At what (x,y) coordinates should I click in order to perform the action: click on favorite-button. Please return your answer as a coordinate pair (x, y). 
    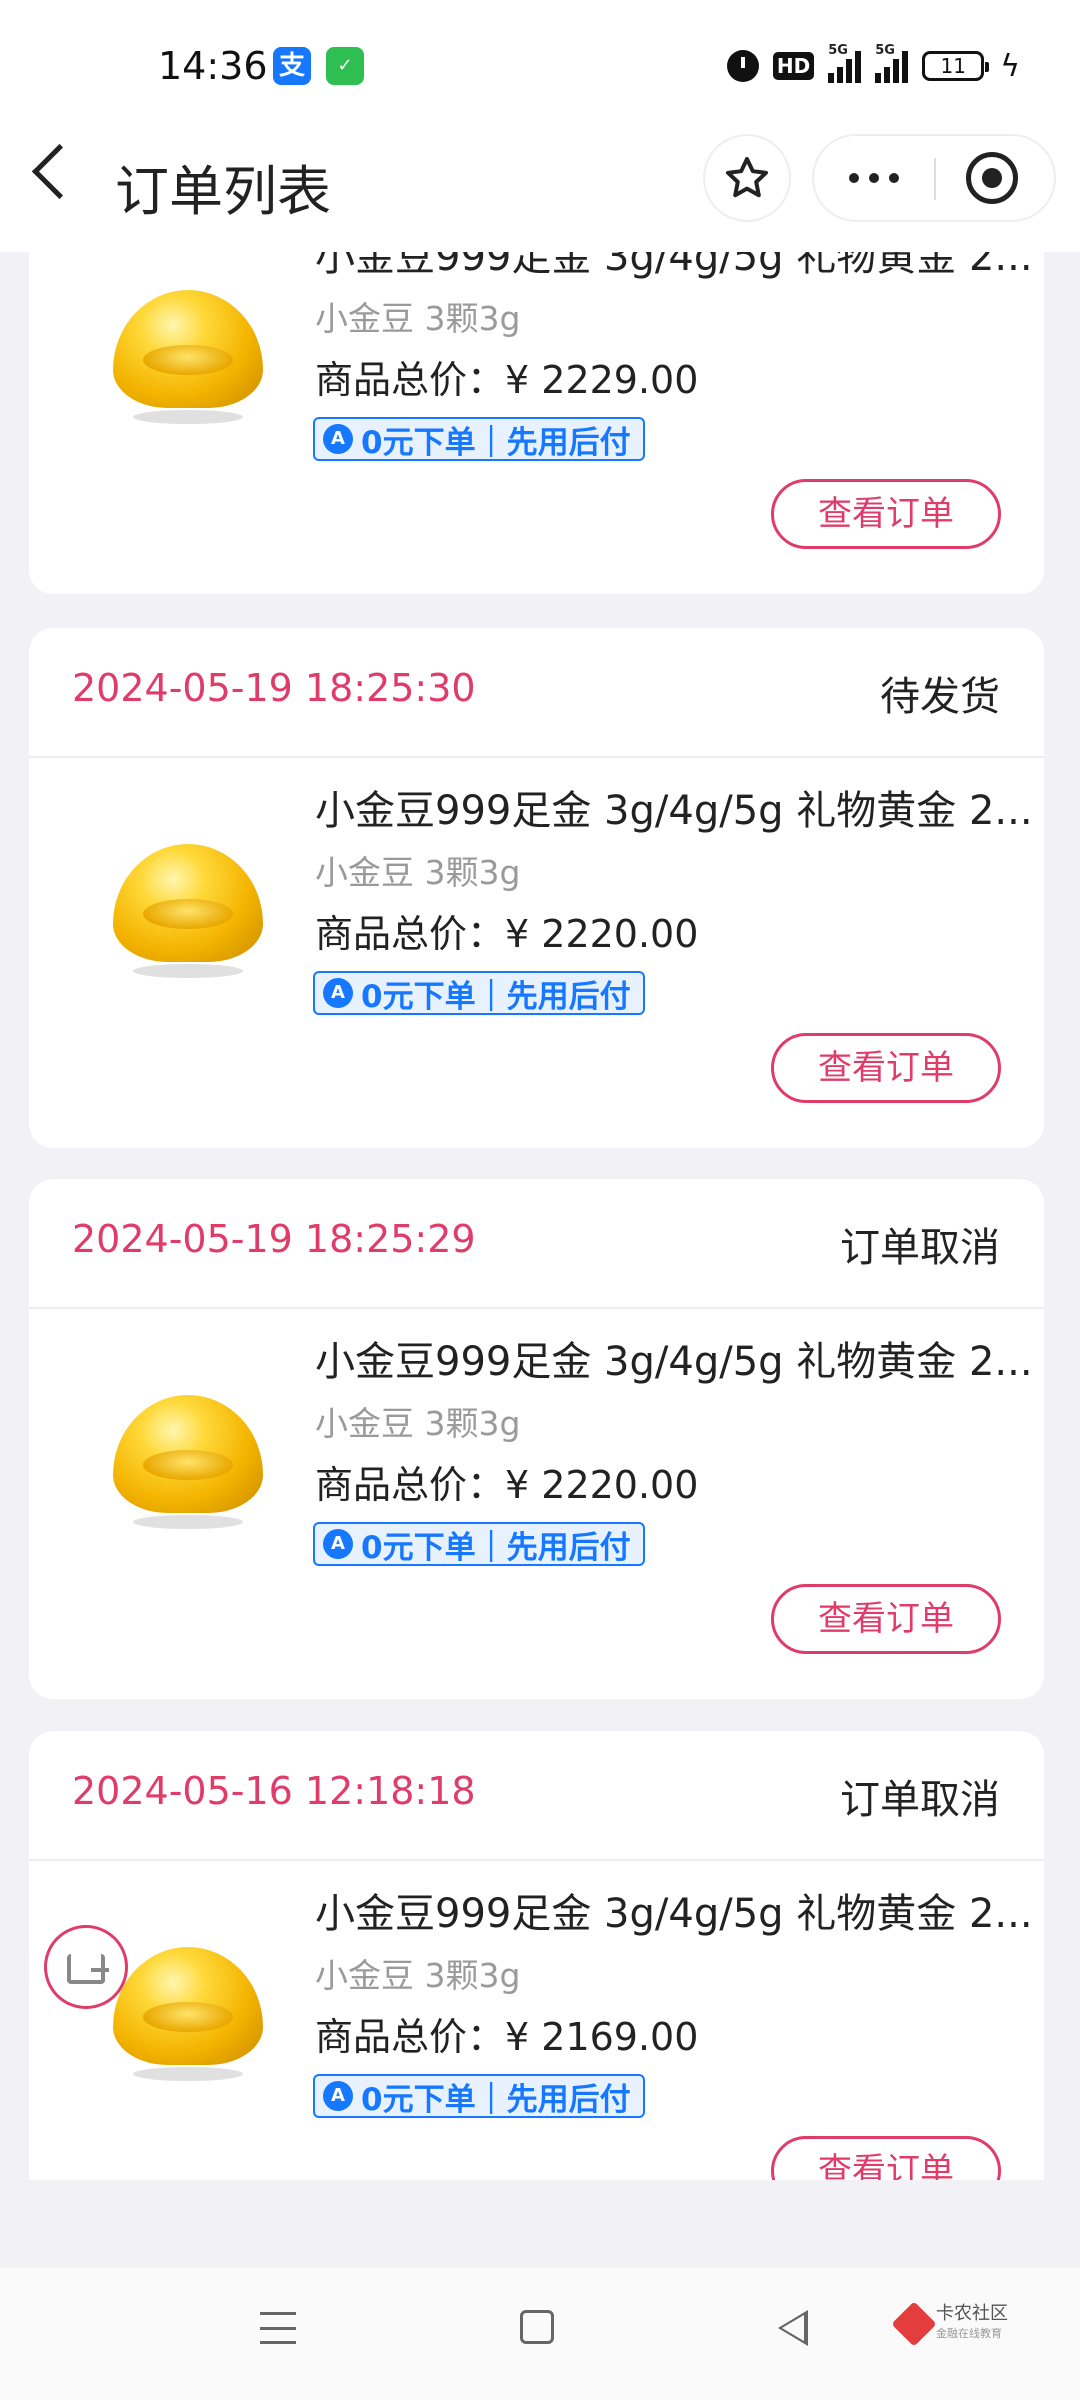
    Looking at the image, I should click on (747, 178).